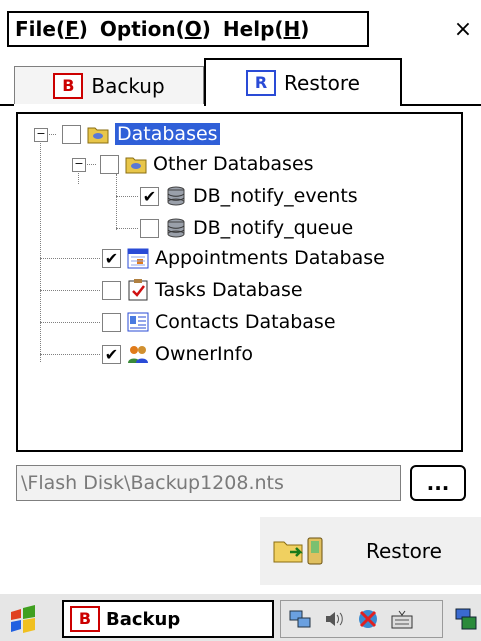 Image resolution: width=481 pixels, height=641 pixels. What do you see at coordinates (138, 290) in the screenshot?
I see `task-list-icon` at bounding box center [138, 290].